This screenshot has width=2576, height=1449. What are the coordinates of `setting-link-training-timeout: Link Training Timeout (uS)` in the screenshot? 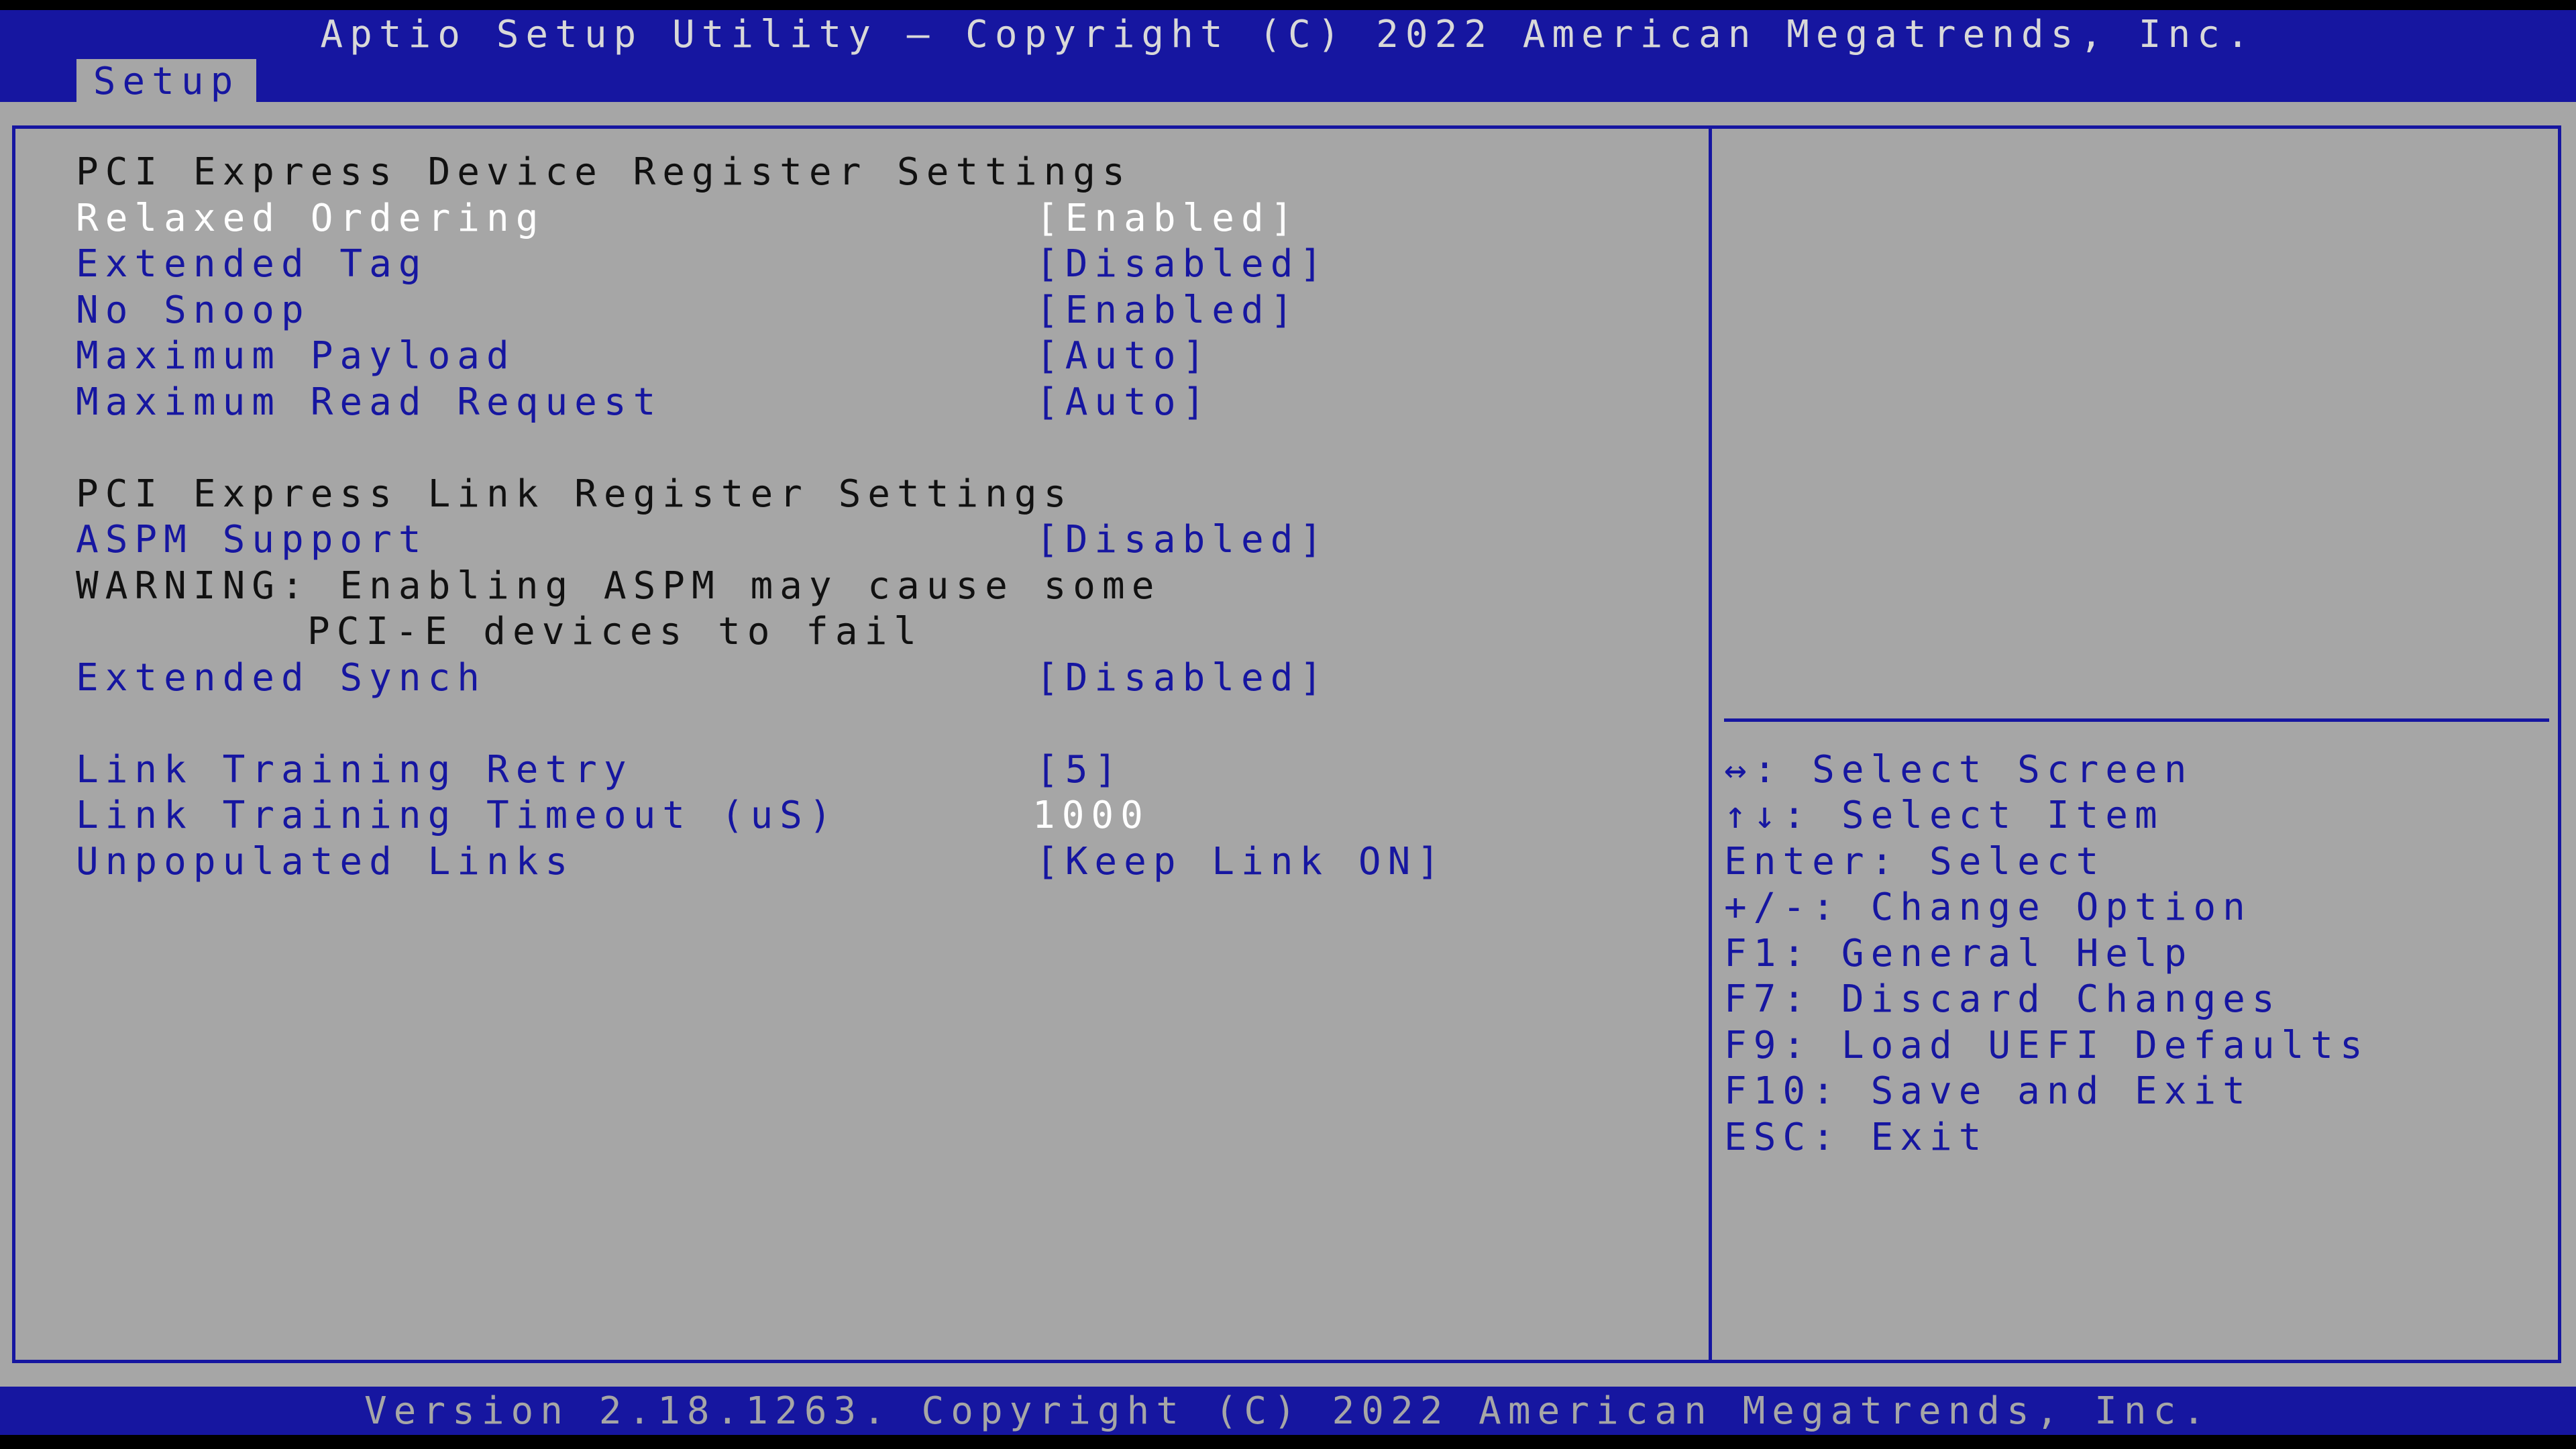 It's located at (457, 816).